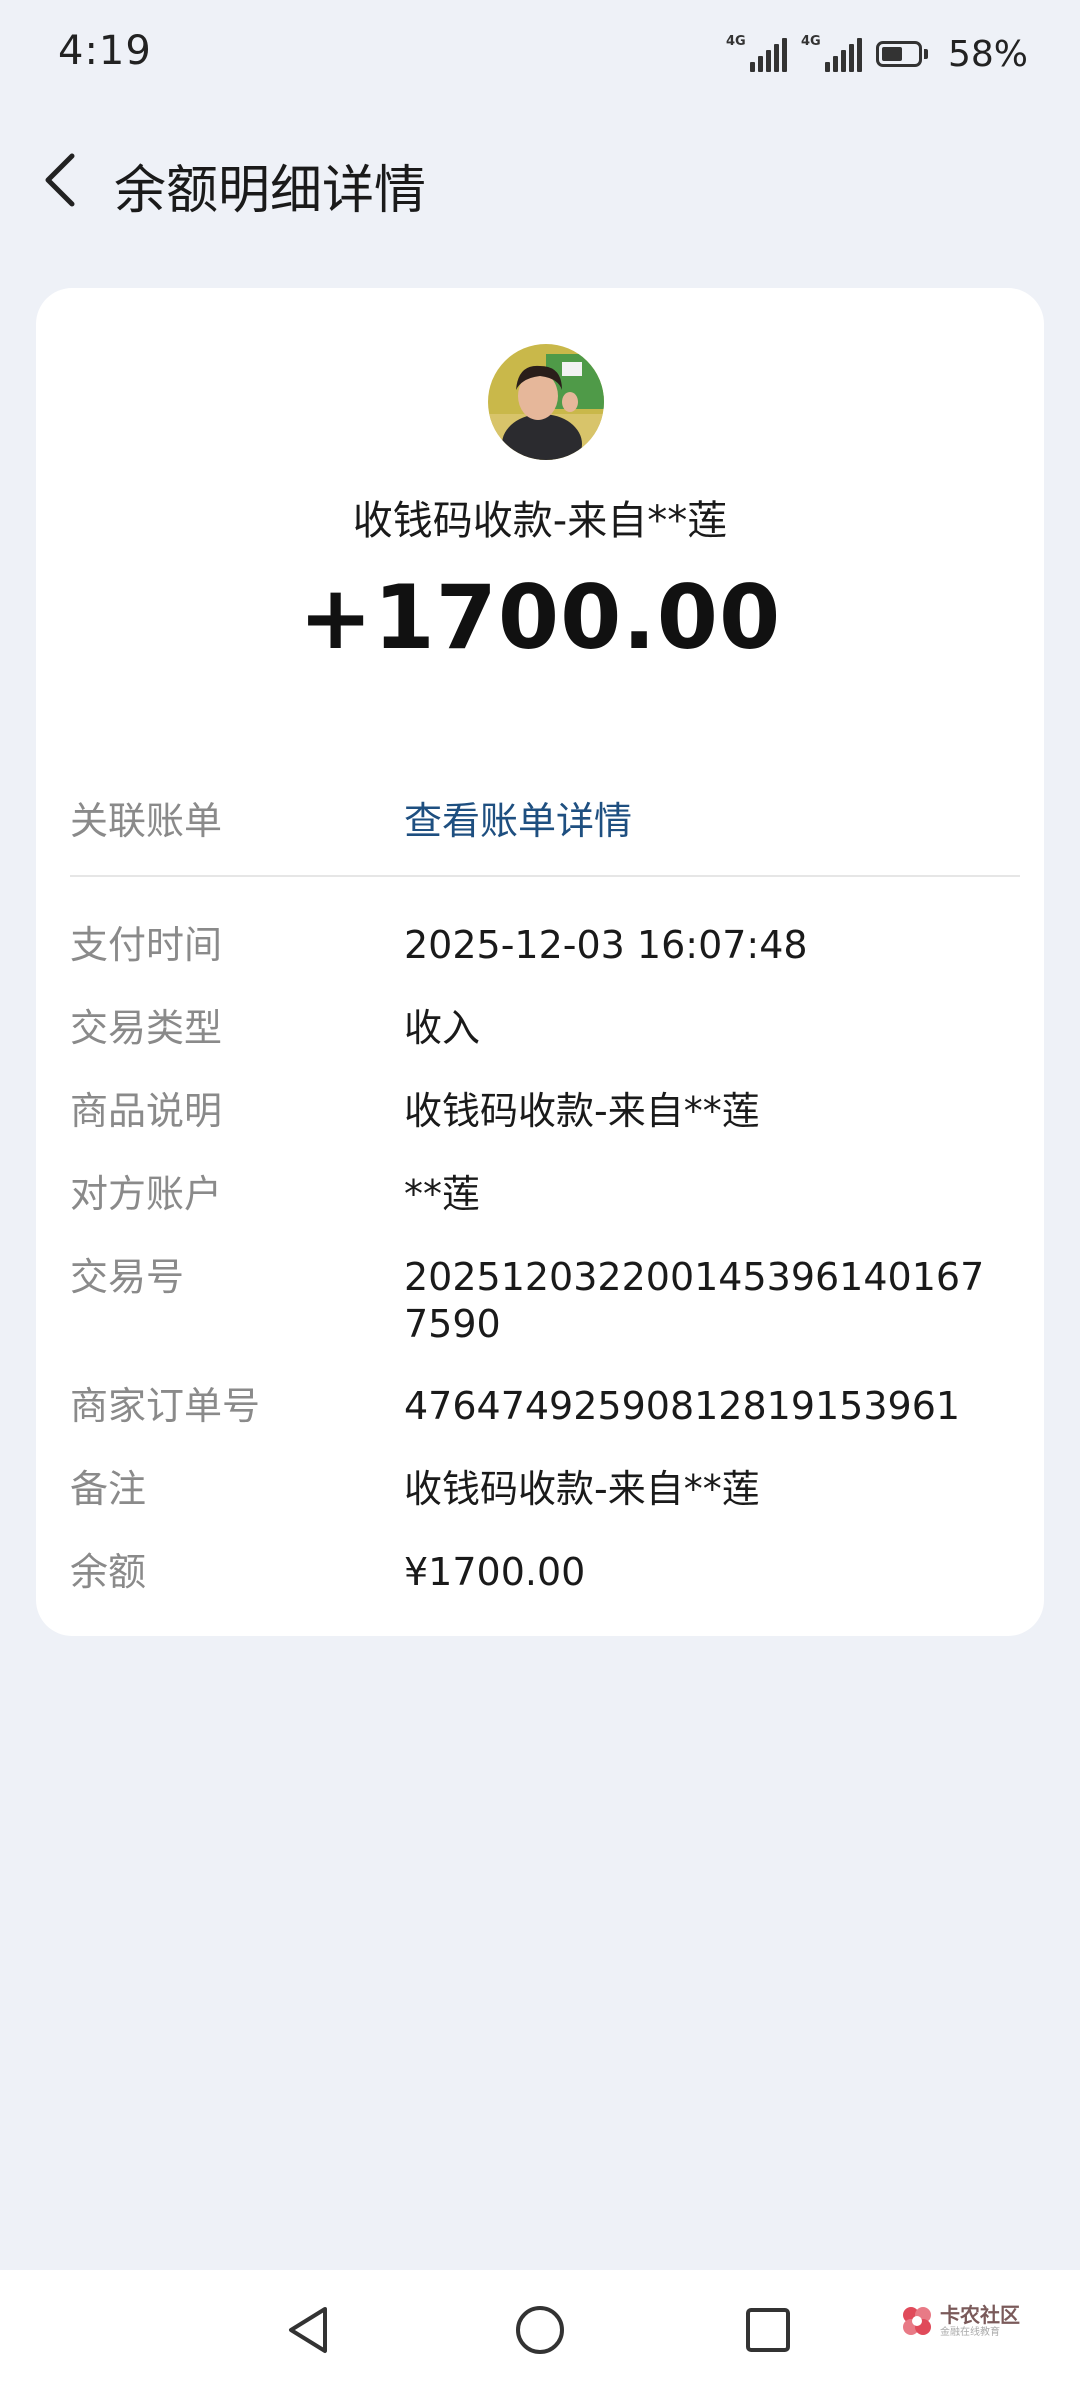 The width and height of the screenshot is (1080, 2388). Describe the element at coordinates (105, 51) in the screenshot. I see `status-time: 4:19` at that location.